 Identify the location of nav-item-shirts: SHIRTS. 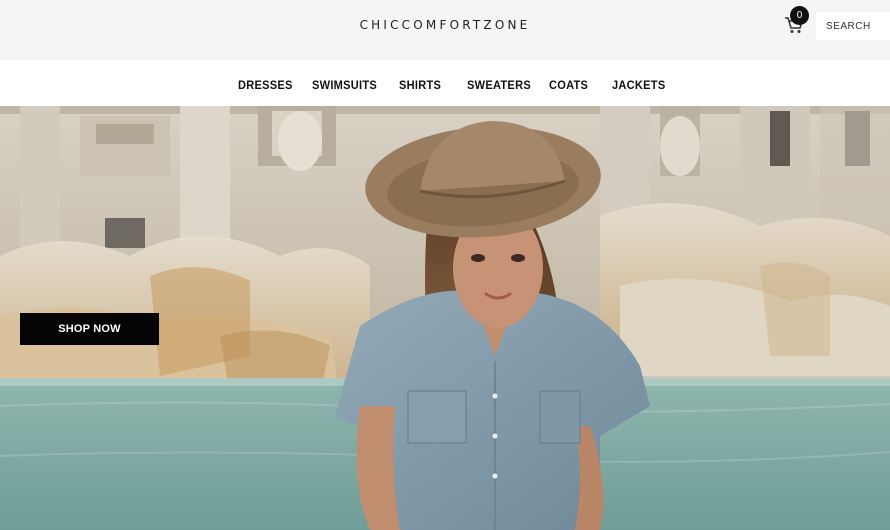
(420, 85).